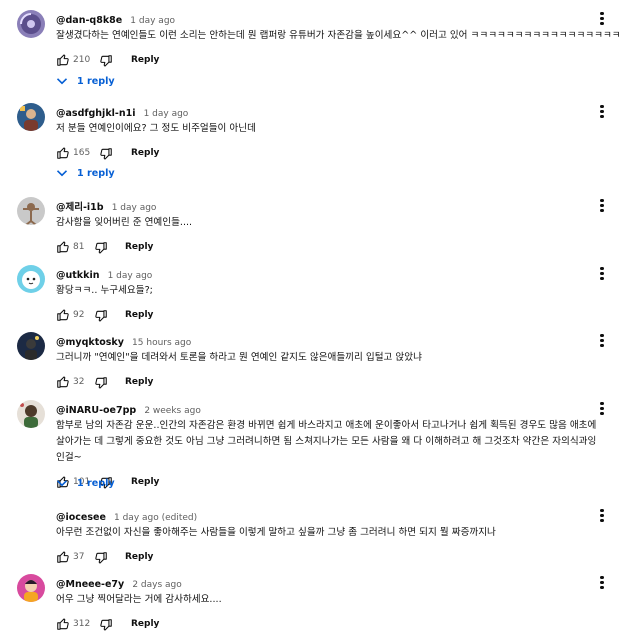 Image resolution: width=622 pixels, height=640 pixels. What do you see at coordinates (326, 408) in the screenshot?
I see `comment-header: @iNARU-oe7pp 2 weeks ago` at bounding box center [326, 408].